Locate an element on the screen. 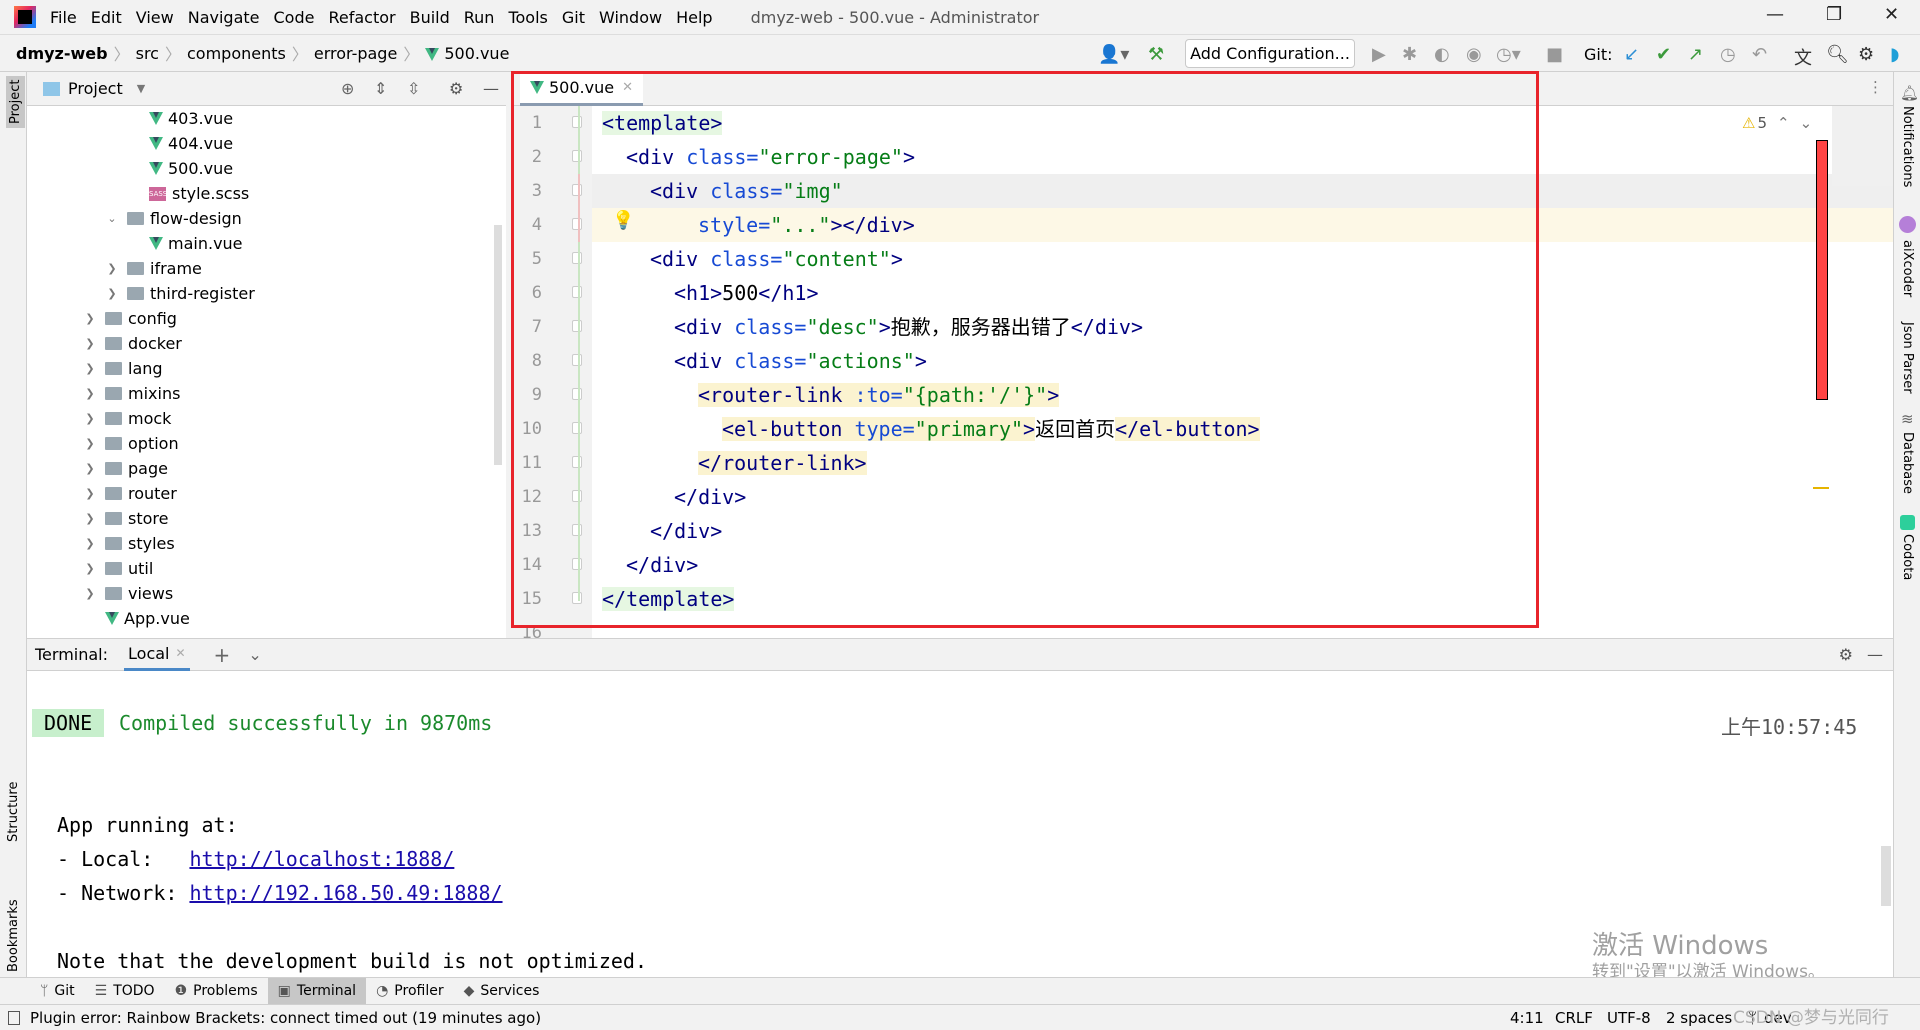 This screenshot has height=1030, width=1920. prev-highlight-icon: ⌃ is located at coordinates (1783, 123).